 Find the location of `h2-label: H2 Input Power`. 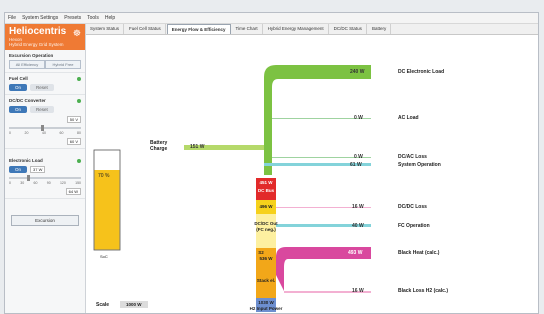

h2-label: H2 Input Power is located at coordinates (266, 308).